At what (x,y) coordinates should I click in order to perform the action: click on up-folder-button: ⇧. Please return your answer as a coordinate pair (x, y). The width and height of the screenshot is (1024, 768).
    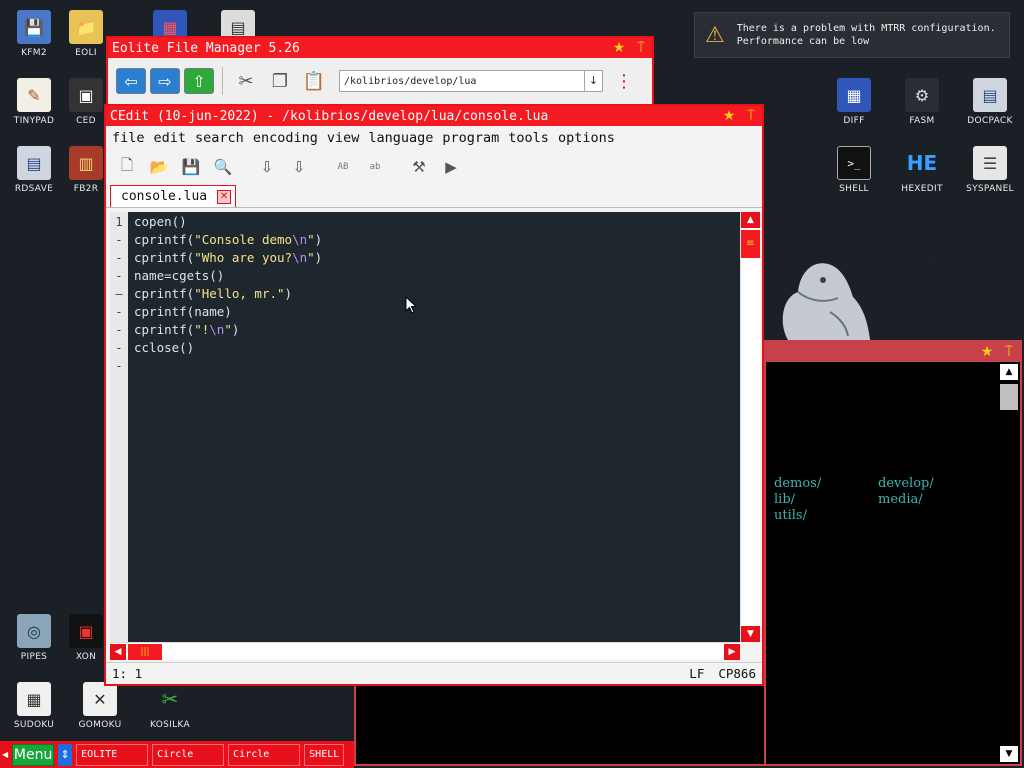
    Looking at the image, I should click on (199, 81).